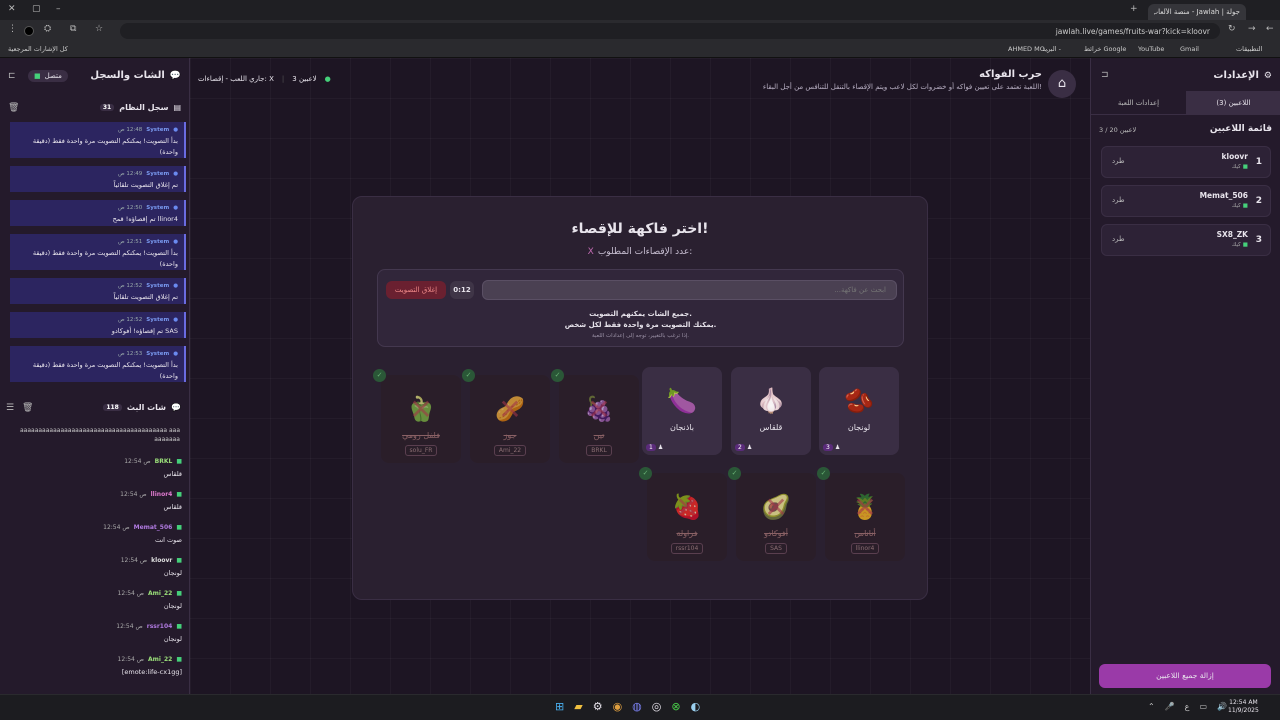 The width and height of the screenshot is (1280, 720). What do you see at coordinates (1138, 103) in the screenshot?
I see `tab-game-settings: إعدادات اللعبة` at bounding box center [1138, 103].